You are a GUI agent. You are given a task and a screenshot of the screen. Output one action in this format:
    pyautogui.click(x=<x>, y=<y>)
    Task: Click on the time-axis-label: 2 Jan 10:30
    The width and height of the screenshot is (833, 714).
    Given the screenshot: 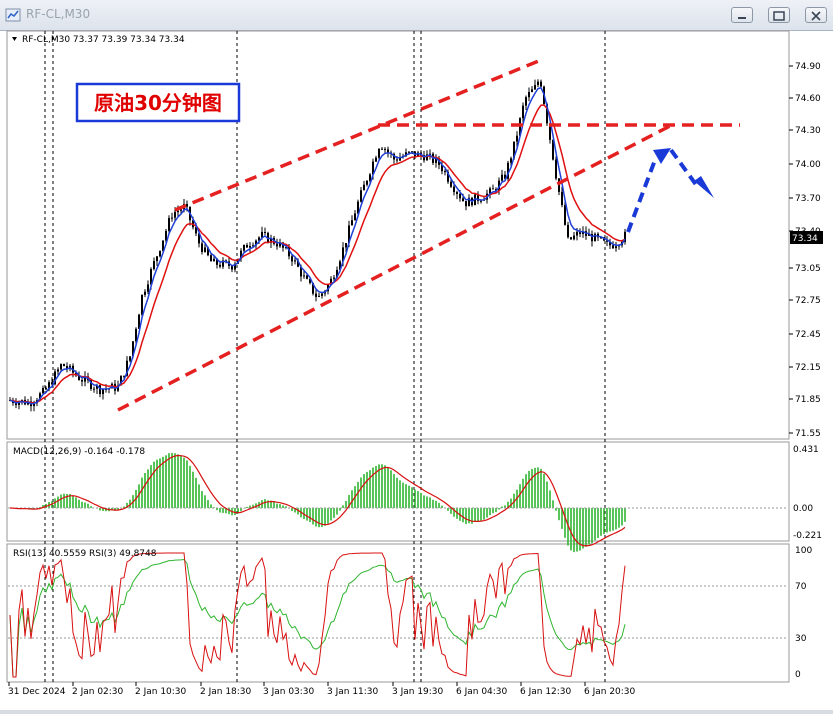 What is the action you would take?
    pyautogui.click(x=161, y=692)
    